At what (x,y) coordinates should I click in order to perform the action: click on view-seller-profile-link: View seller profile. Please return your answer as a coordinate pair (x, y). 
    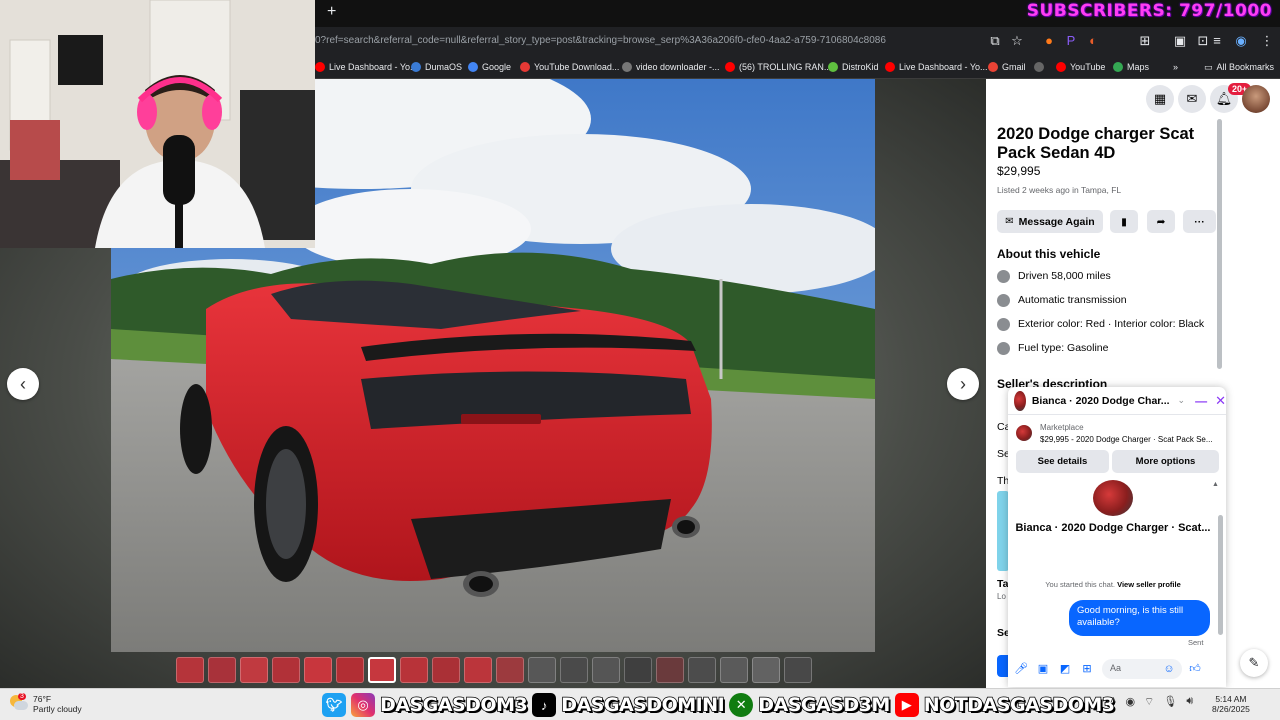
    Looking at the image, I should click on (1149, 584).